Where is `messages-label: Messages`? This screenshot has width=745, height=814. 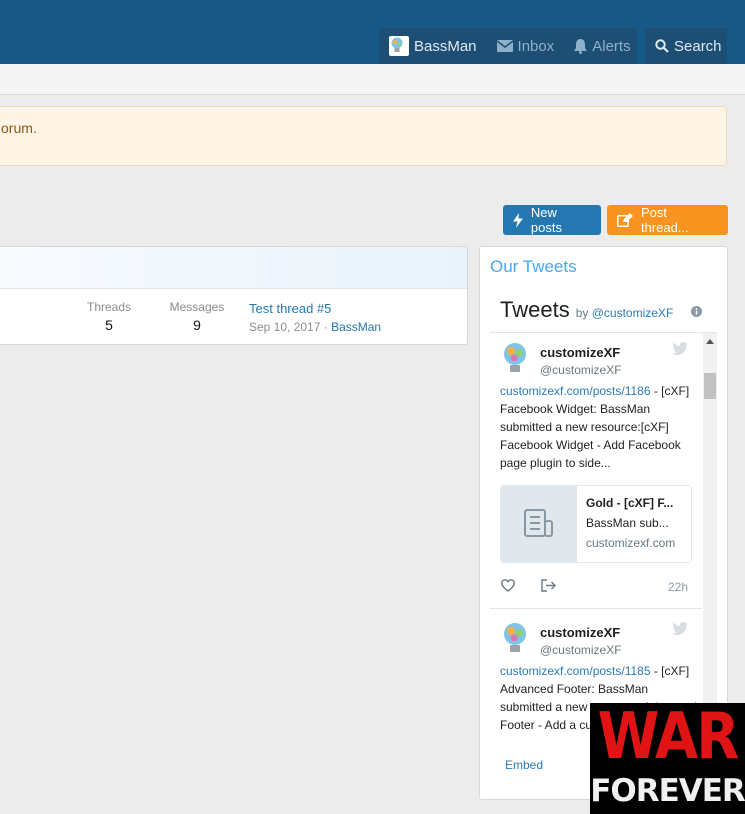 messages-label: Messages is located at coordinates (197, 307).